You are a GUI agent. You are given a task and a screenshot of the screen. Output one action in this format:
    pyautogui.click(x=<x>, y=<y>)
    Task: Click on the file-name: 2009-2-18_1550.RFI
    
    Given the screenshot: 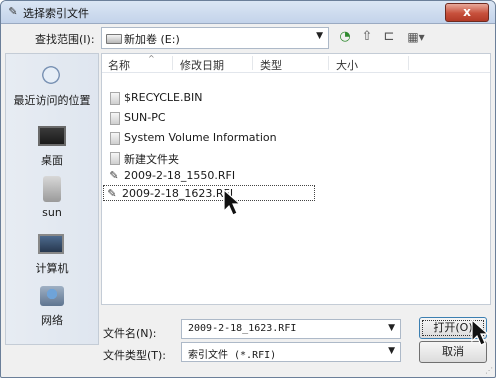 What is the action you would take?
    pyautogui.click(x=180, y=175)
    